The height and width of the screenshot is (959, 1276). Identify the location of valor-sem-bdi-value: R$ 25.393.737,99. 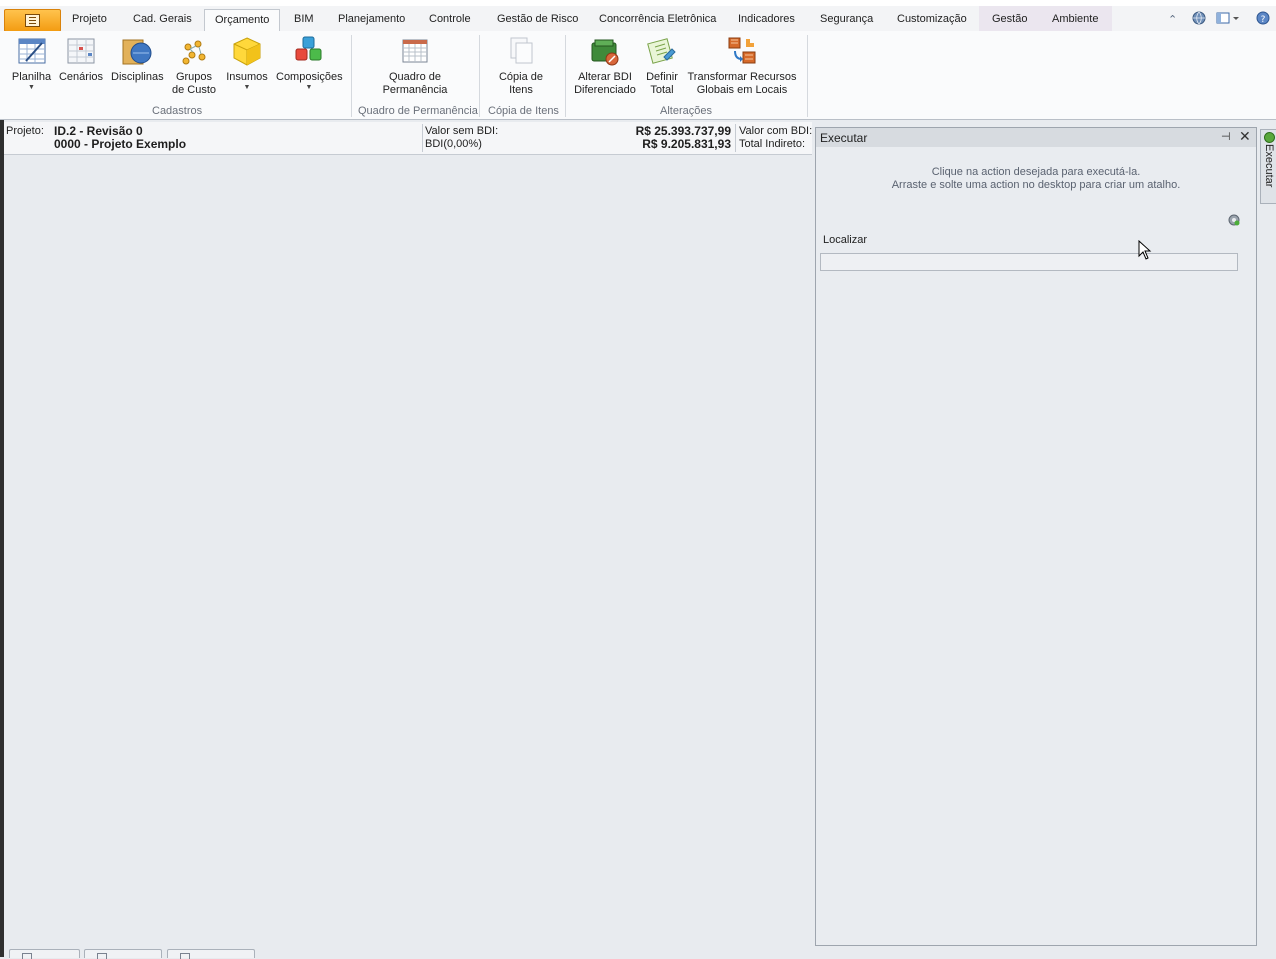
(683, 131).